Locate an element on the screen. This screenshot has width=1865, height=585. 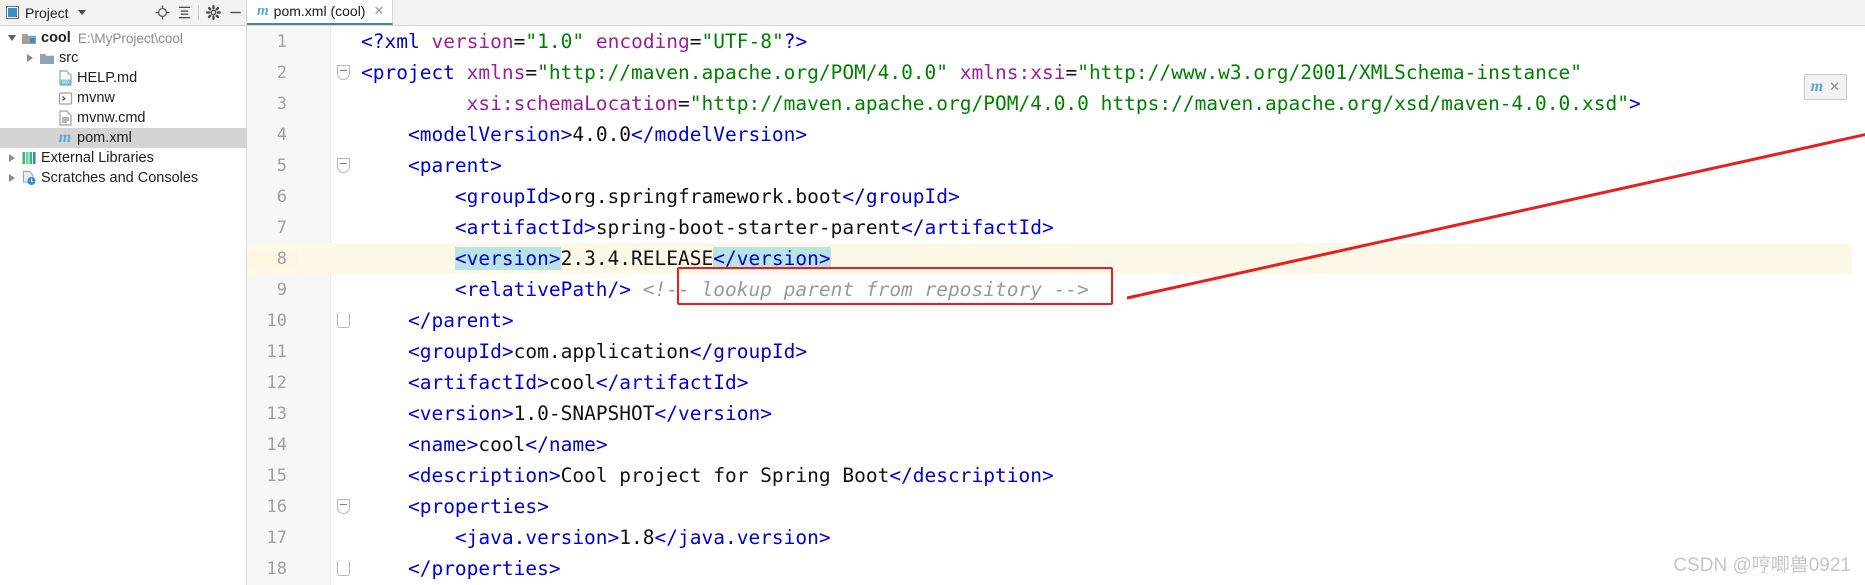
tree-node-pom-xml: m pom.xml is located at coordinates (123, 138).